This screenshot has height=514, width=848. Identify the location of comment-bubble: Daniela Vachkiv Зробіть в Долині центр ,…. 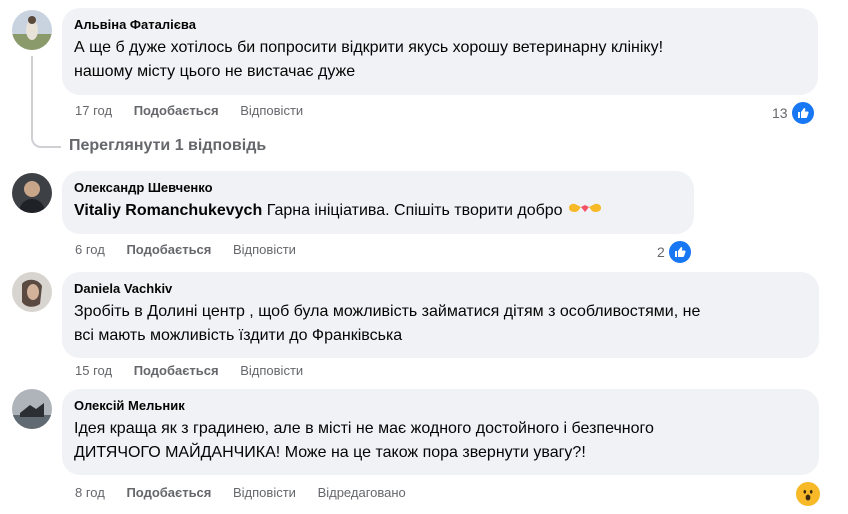
(440, 315).